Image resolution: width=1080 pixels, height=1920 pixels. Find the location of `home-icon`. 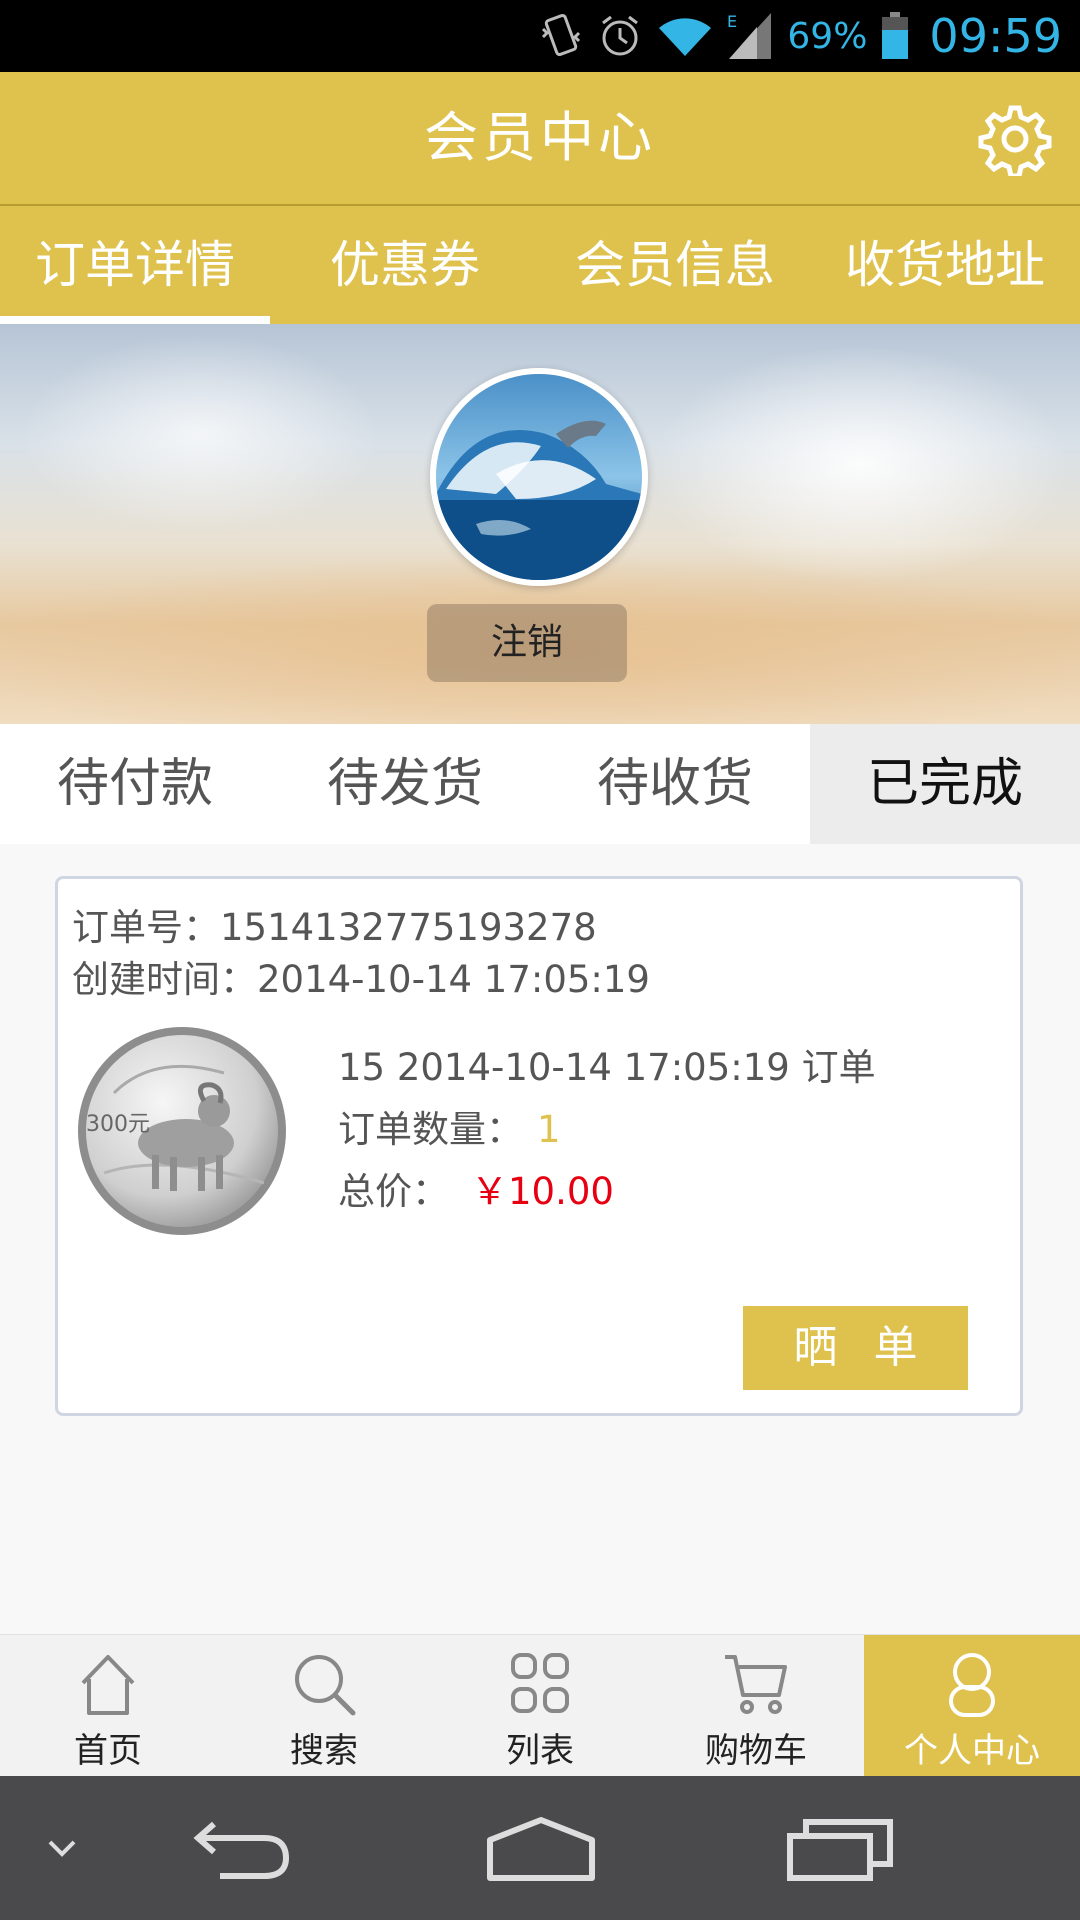

home-icon is located at coordinates (108, 1685).